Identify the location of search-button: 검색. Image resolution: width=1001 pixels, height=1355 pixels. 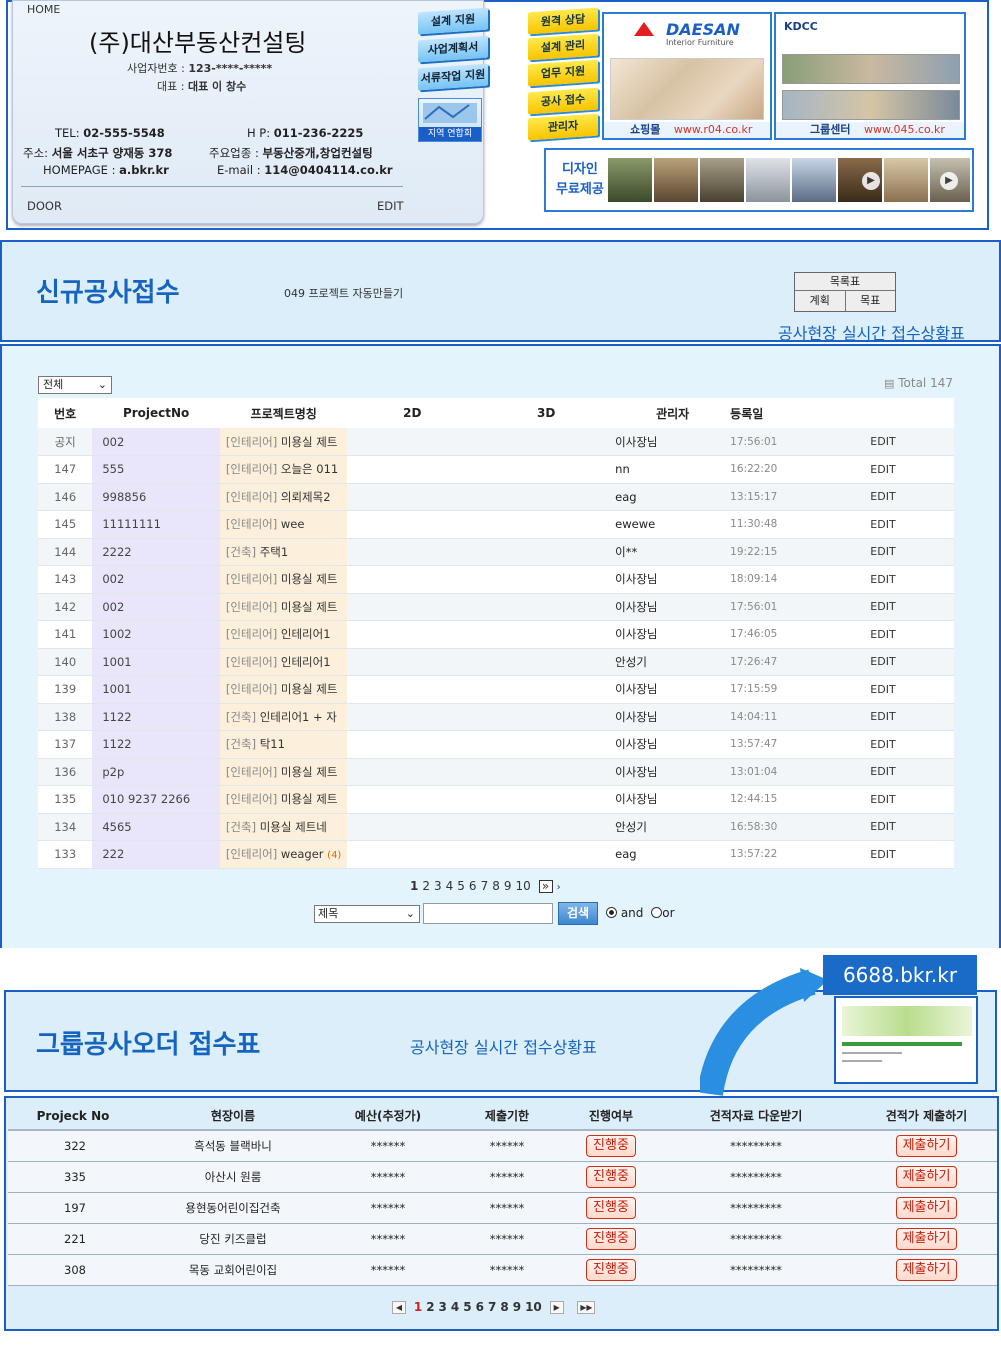
(578, 913).